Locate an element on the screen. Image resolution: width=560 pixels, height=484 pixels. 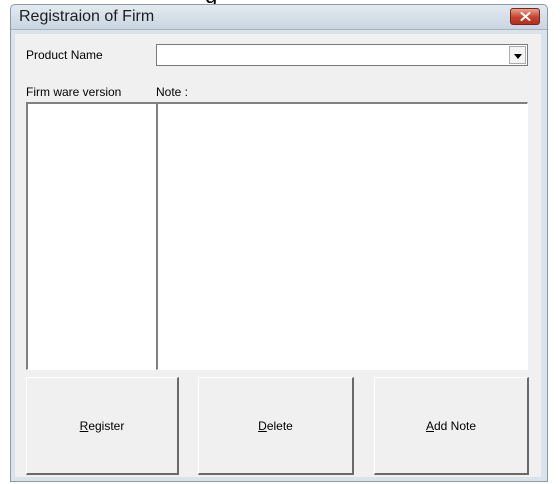
title-bar: Registraion of Firm is located at coordinates (279, 17).